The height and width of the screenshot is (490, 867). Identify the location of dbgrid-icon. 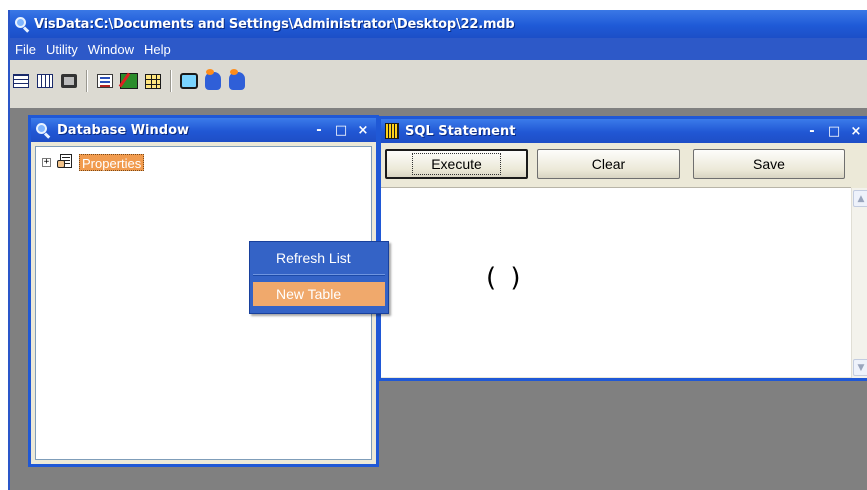
(153, 81).